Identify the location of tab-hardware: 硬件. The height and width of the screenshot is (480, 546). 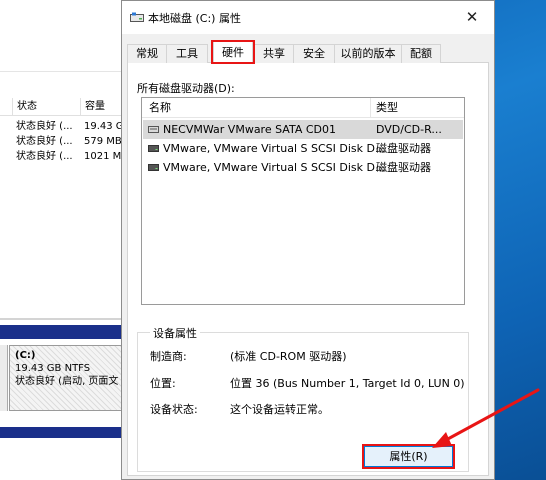
(233, 52).